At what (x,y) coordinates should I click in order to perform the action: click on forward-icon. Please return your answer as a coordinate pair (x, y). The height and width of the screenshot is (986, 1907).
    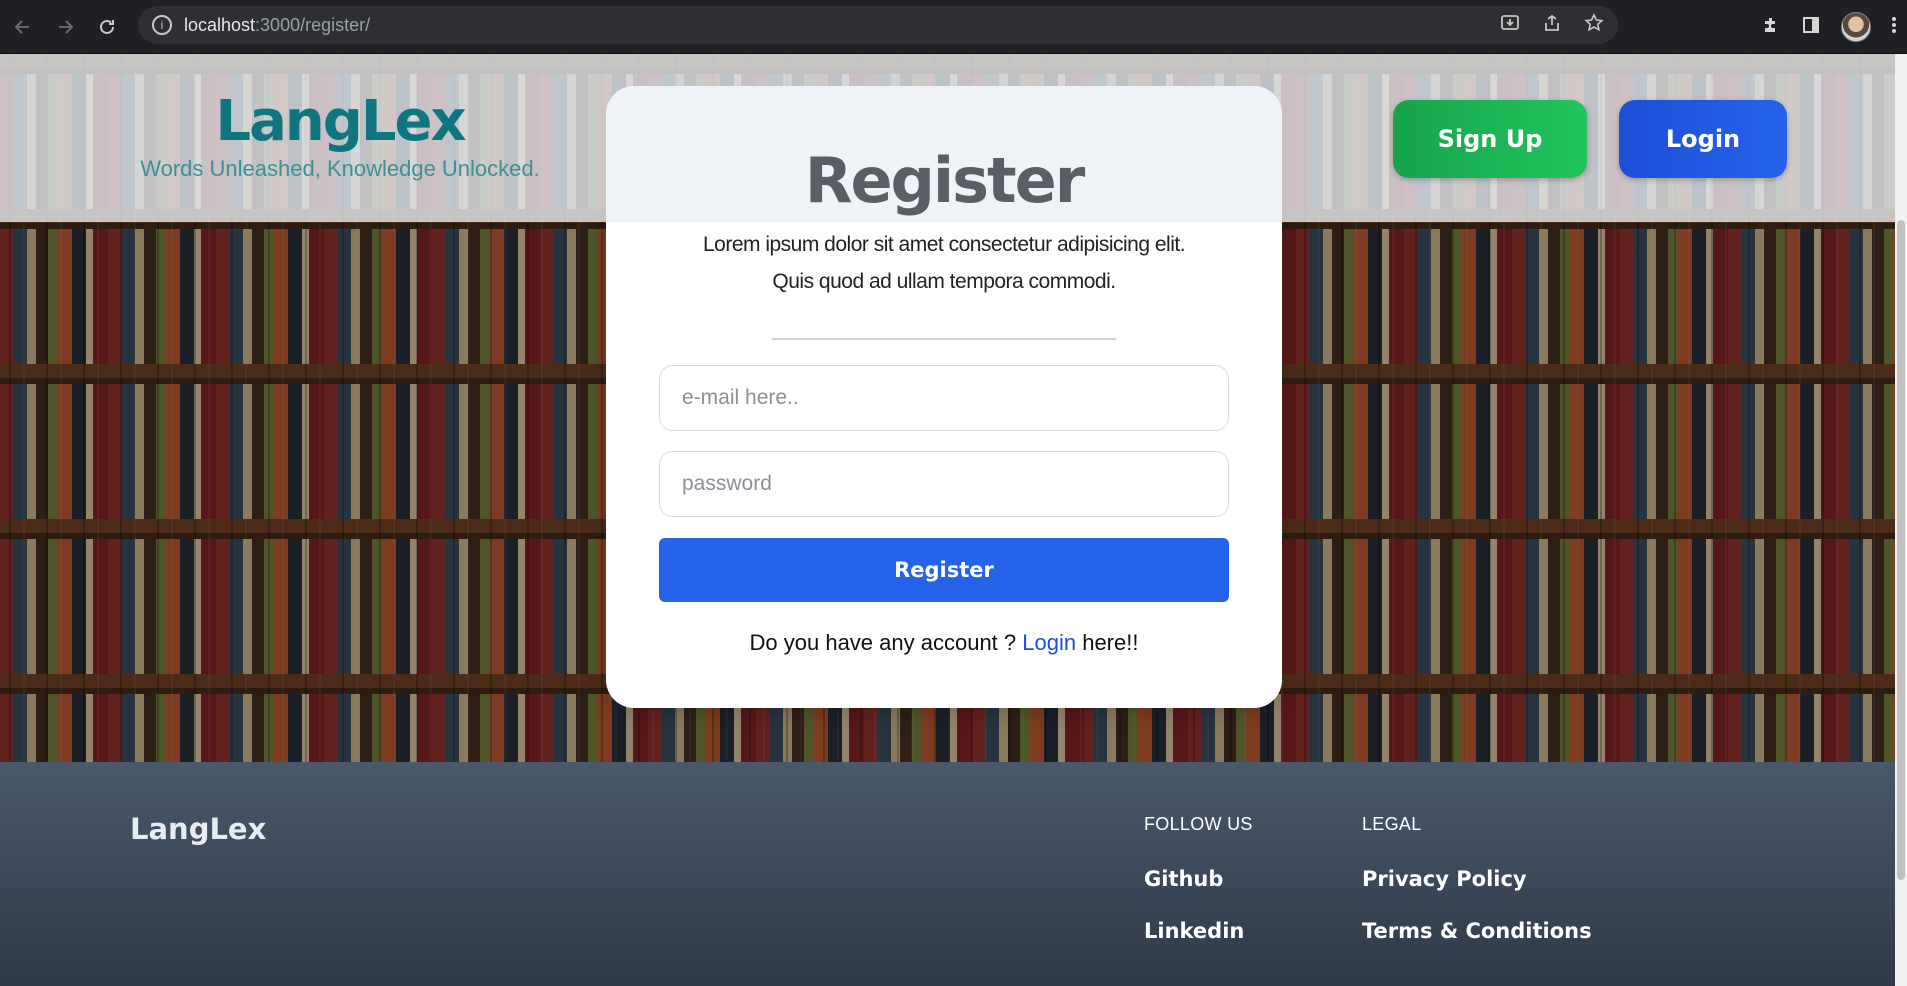
    Looking at the image, I should click on (65, 27).